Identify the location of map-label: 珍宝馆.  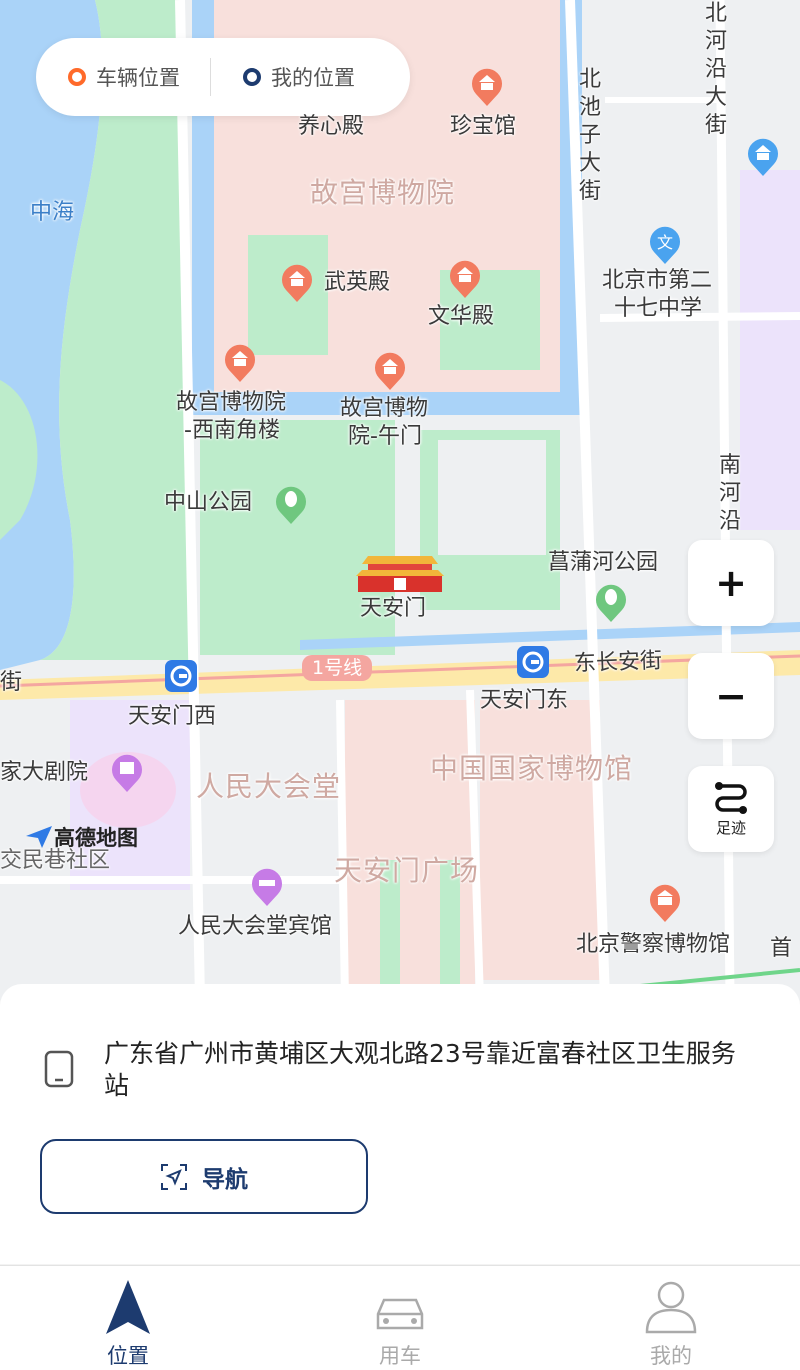
(483, 126).